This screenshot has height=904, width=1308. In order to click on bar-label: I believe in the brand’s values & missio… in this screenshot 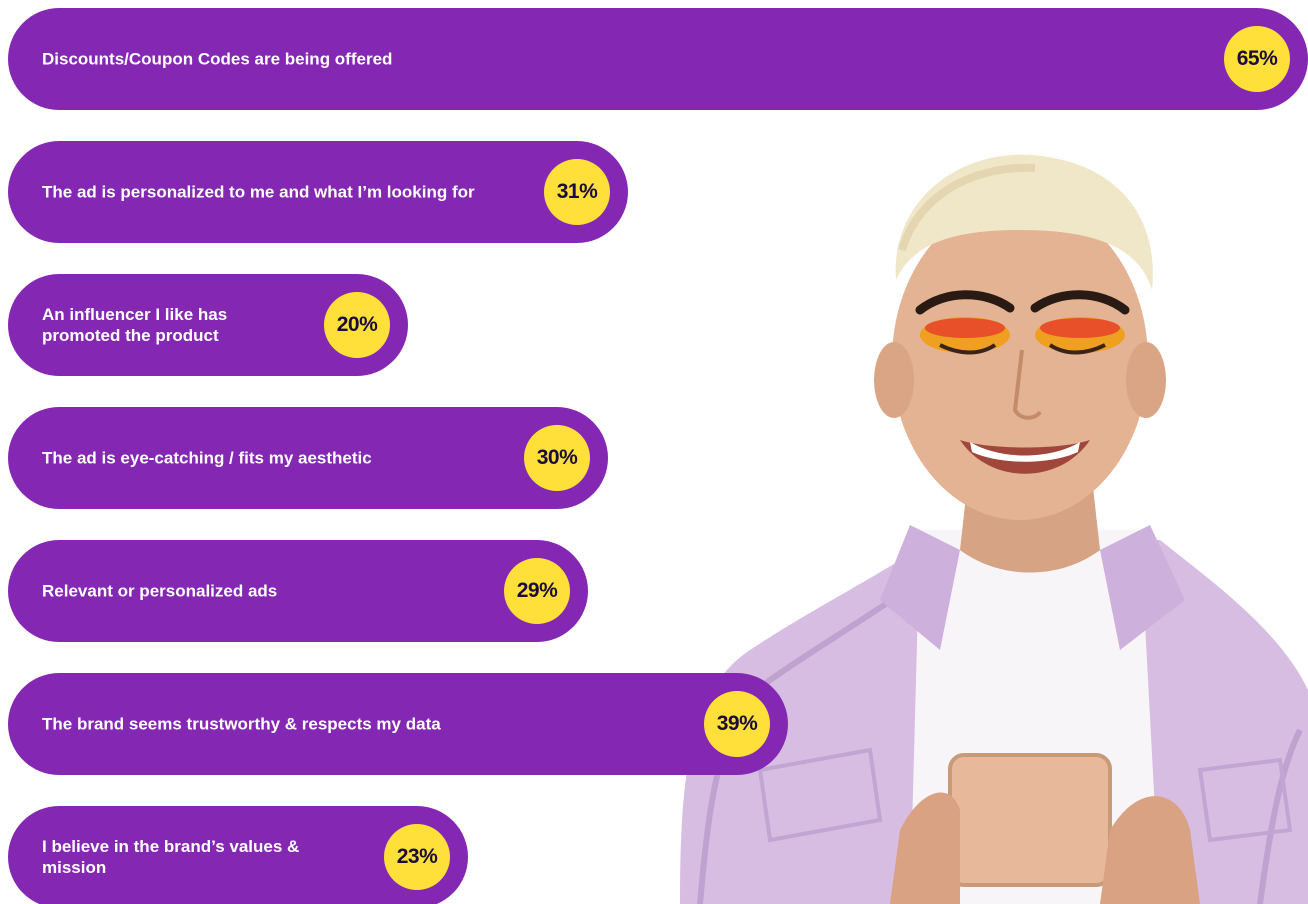, I will do `click(171, 857)`.